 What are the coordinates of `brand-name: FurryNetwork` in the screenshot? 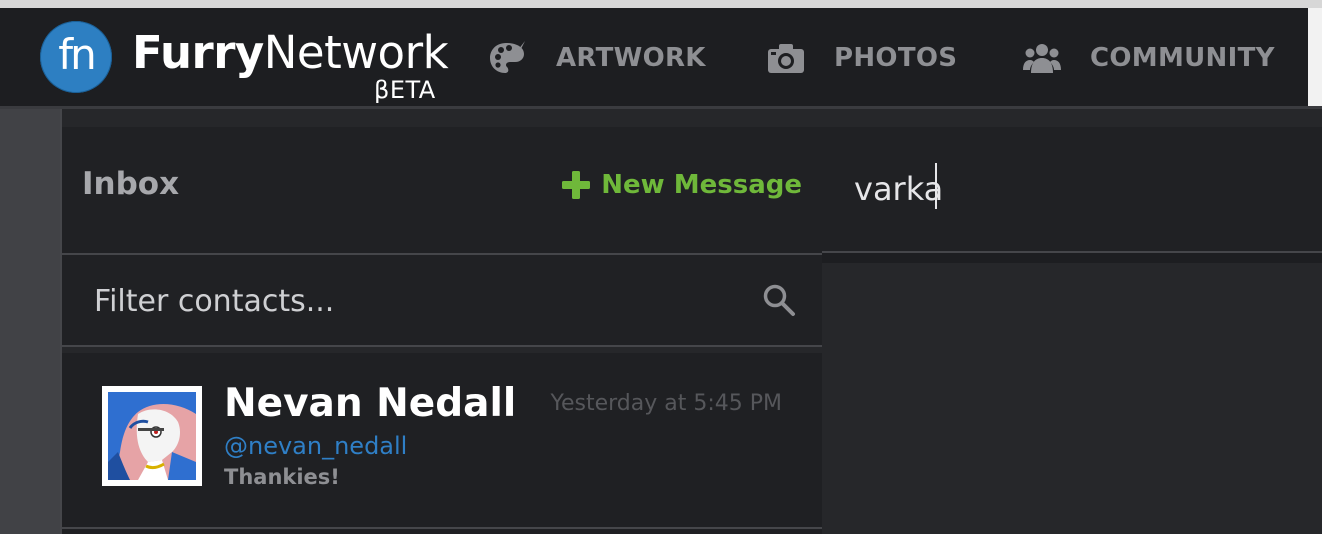 It's located at (290, 52).